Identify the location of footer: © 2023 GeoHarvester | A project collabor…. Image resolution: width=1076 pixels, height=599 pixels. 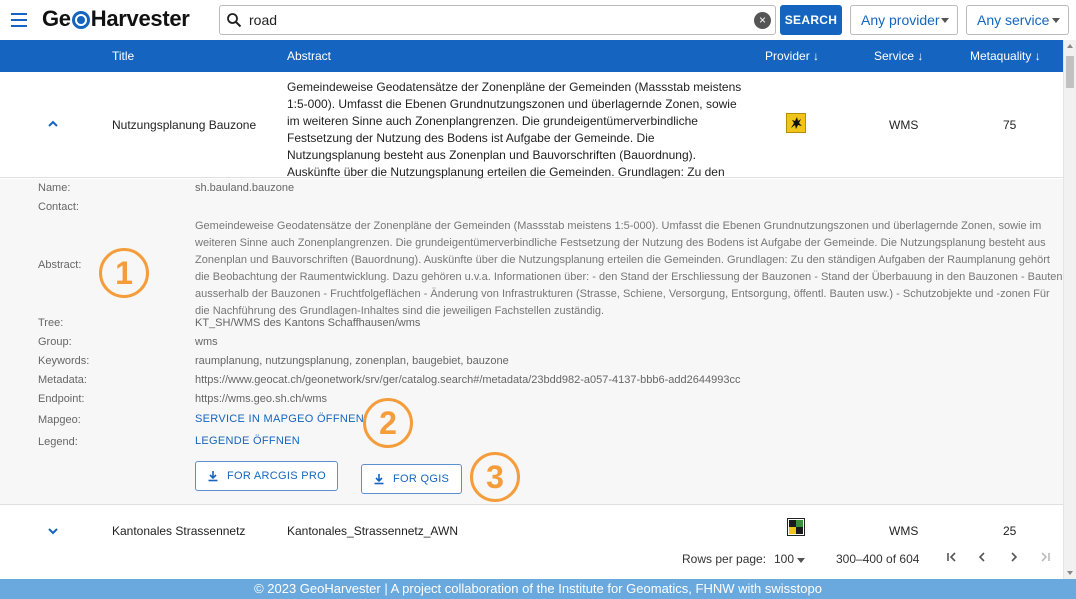
(538, 589).